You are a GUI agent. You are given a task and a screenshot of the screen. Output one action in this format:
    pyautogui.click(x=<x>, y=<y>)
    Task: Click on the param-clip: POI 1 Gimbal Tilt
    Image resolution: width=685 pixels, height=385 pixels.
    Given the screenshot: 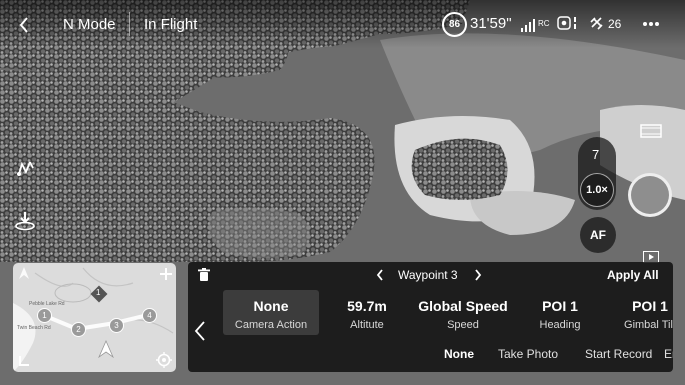 What is the action you would take?
    pyautogui.click(x=640, y=312)
    